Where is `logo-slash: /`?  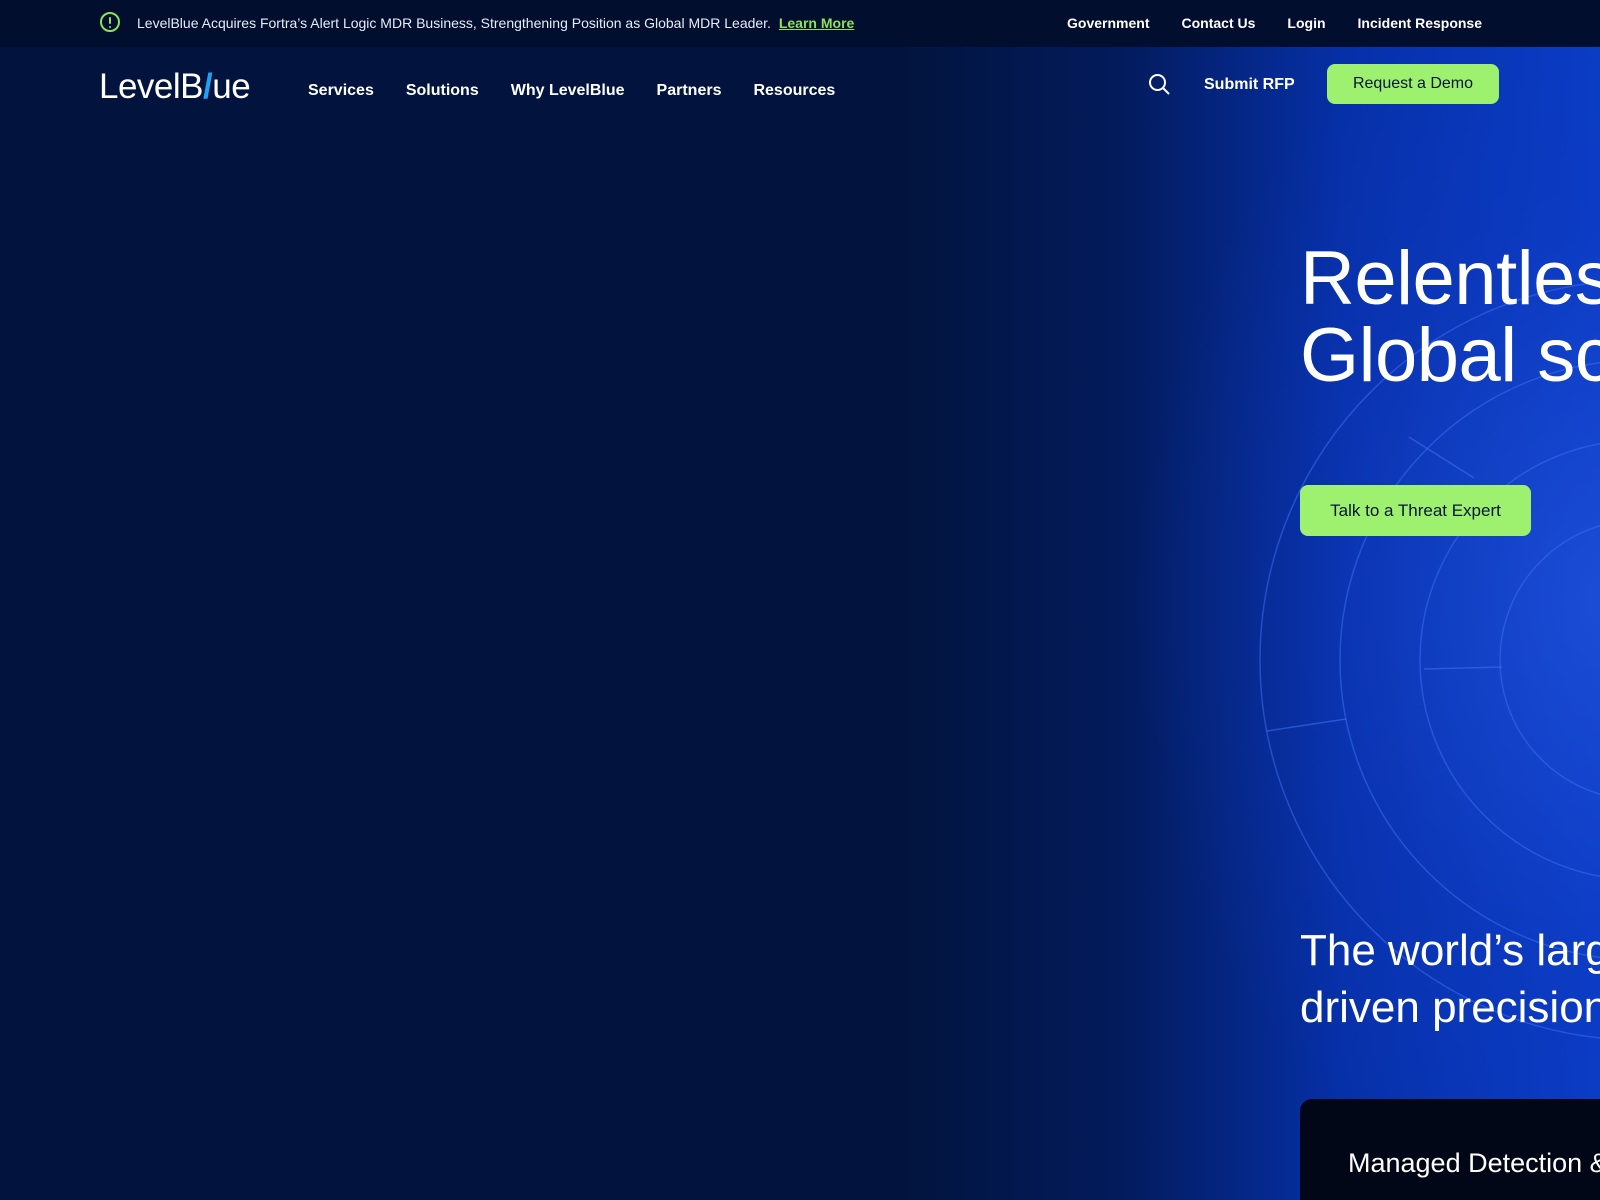 logo-slash: / is located at coordinates (208, 86).